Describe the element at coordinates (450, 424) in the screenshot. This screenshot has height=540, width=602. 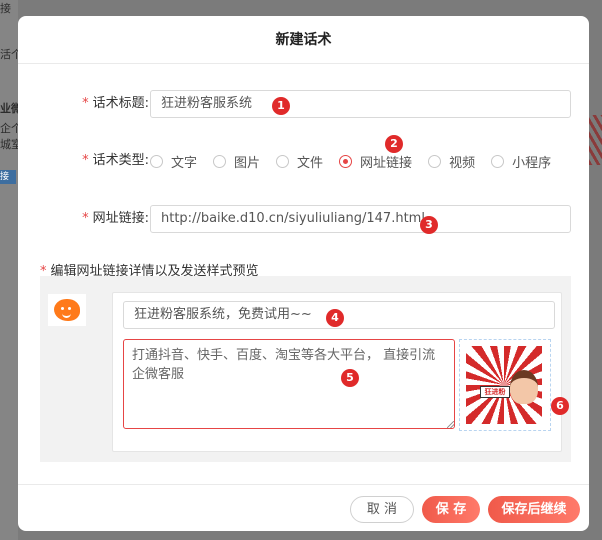
I see `resize-handle-icon` at that location.